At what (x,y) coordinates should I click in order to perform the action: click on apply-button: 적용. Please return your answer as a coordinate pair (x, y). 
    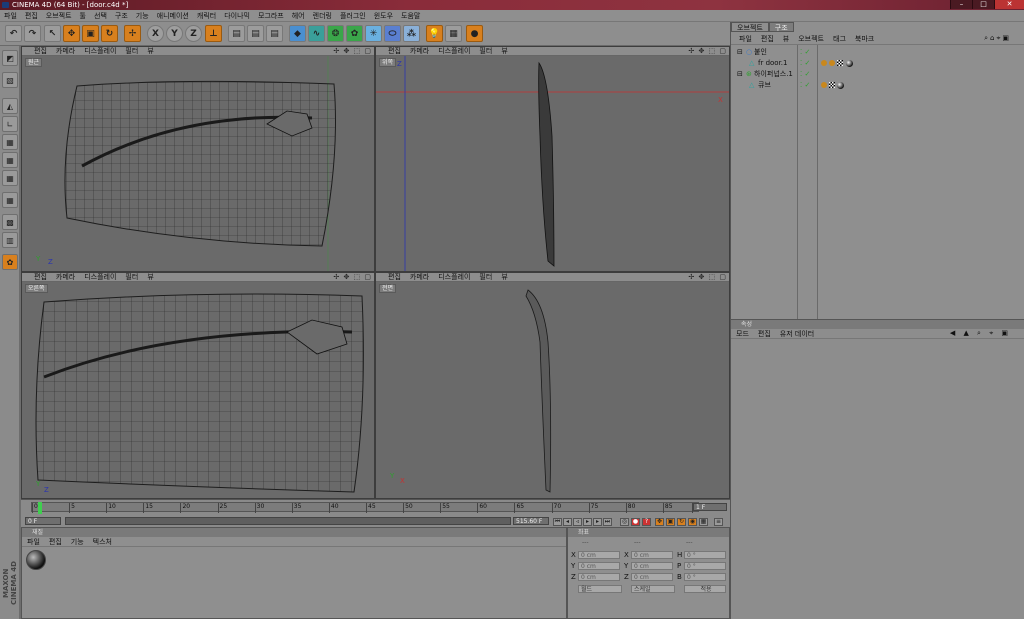
    Looking at the image, I should click on (705, 589).